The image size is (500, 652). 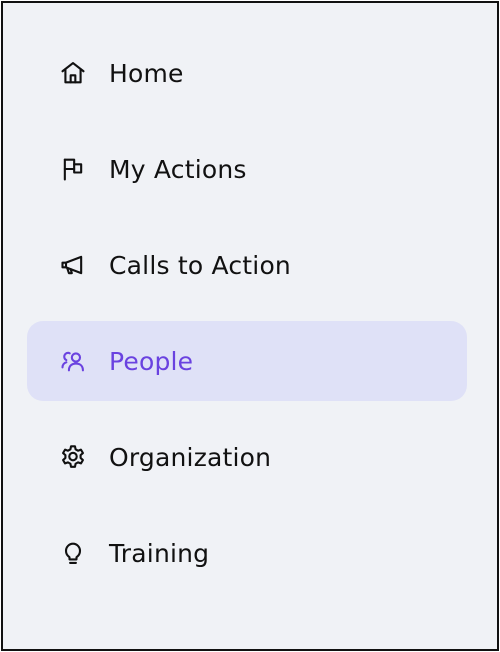 What do you see at coordinates (146, 73) in the screenshot?
I see `sidebar-item-label: Home` at bounding box center [146, 73].